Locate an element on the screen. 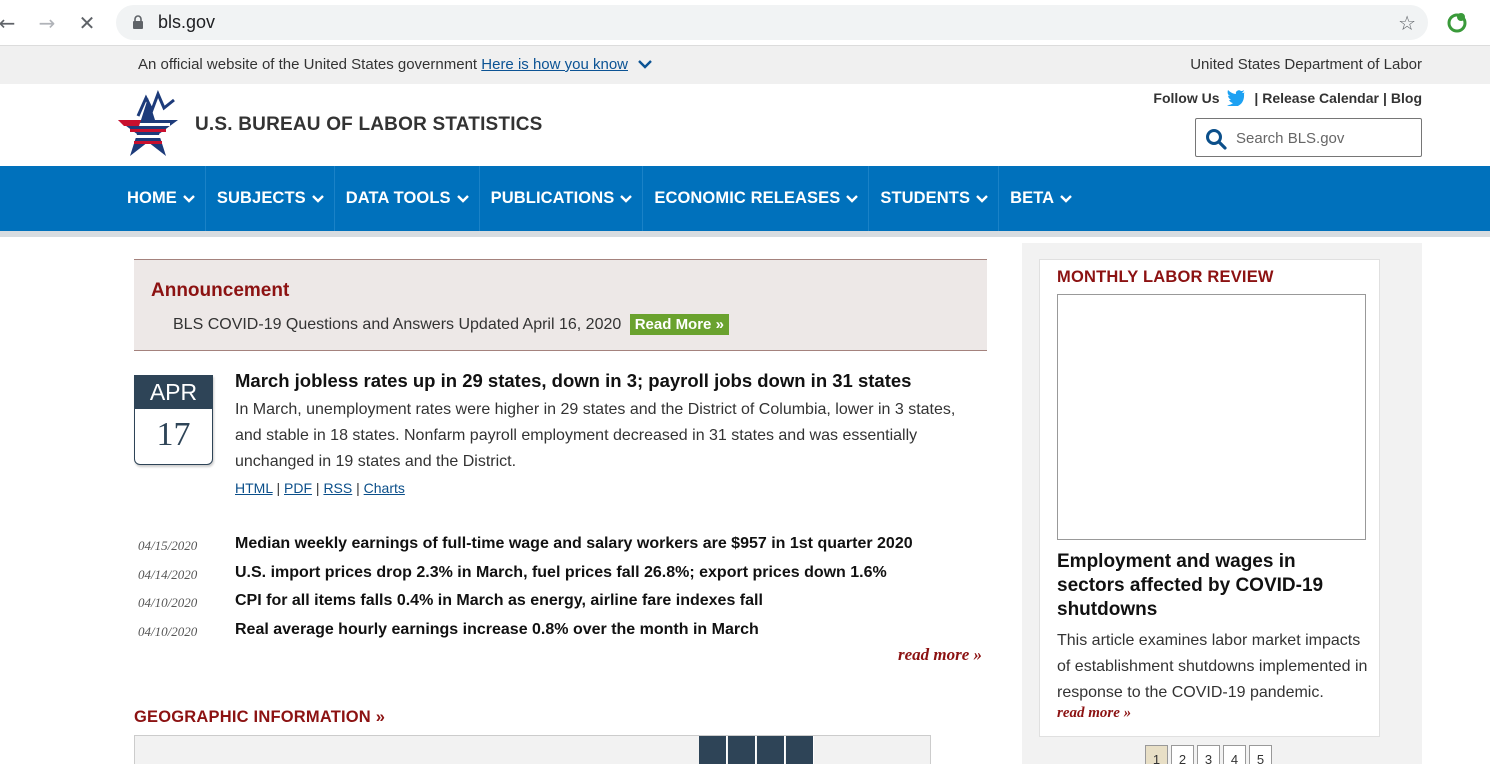  announcement-heading: Announcement is located at coordinates (220, 290).